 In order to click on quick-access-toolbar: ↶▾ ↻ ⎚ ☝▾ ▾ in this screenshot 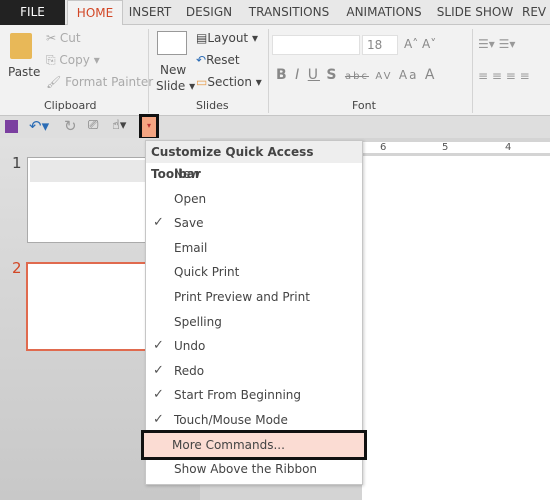, I will do `click(275, 127)`.